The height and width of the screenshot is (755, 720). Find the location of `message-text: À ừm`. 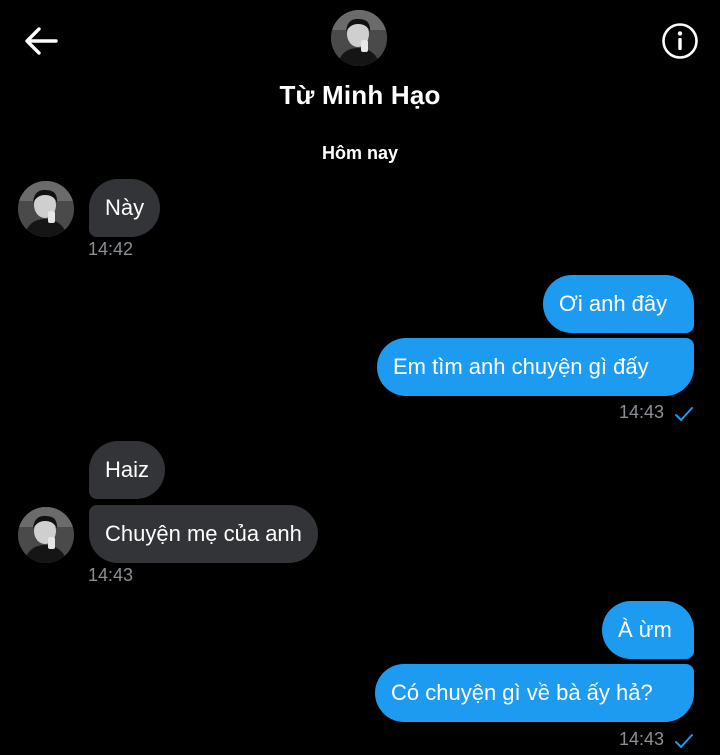

message-text: À ừm is located at coordinates (645, 629).